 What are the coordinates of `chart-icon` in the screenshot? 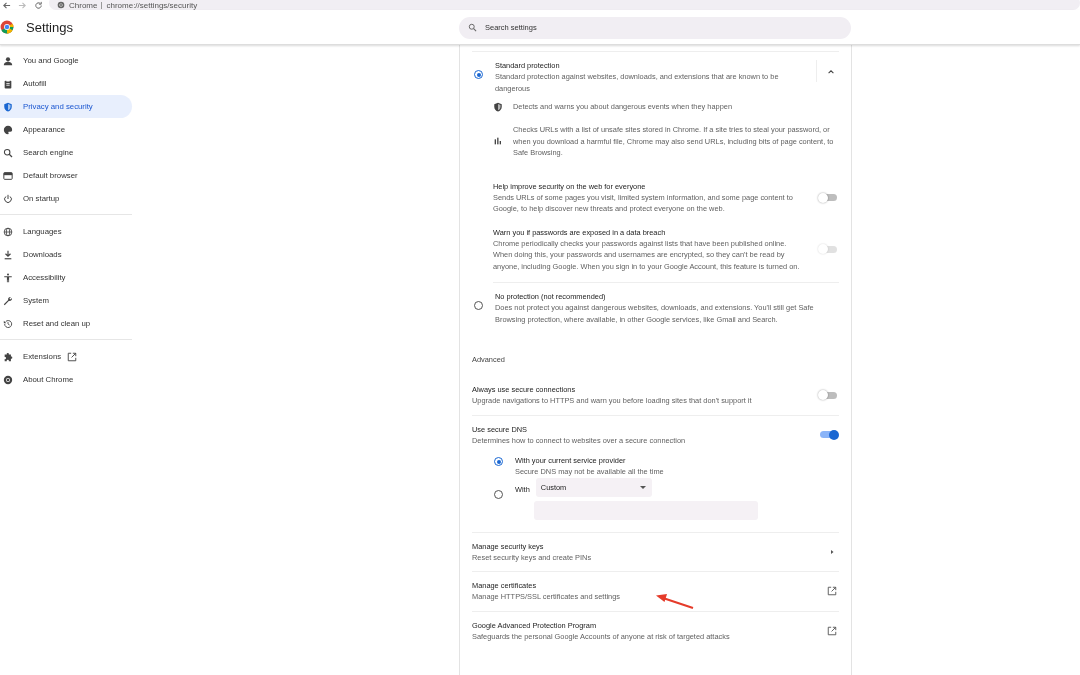 It's located at (498, 141).